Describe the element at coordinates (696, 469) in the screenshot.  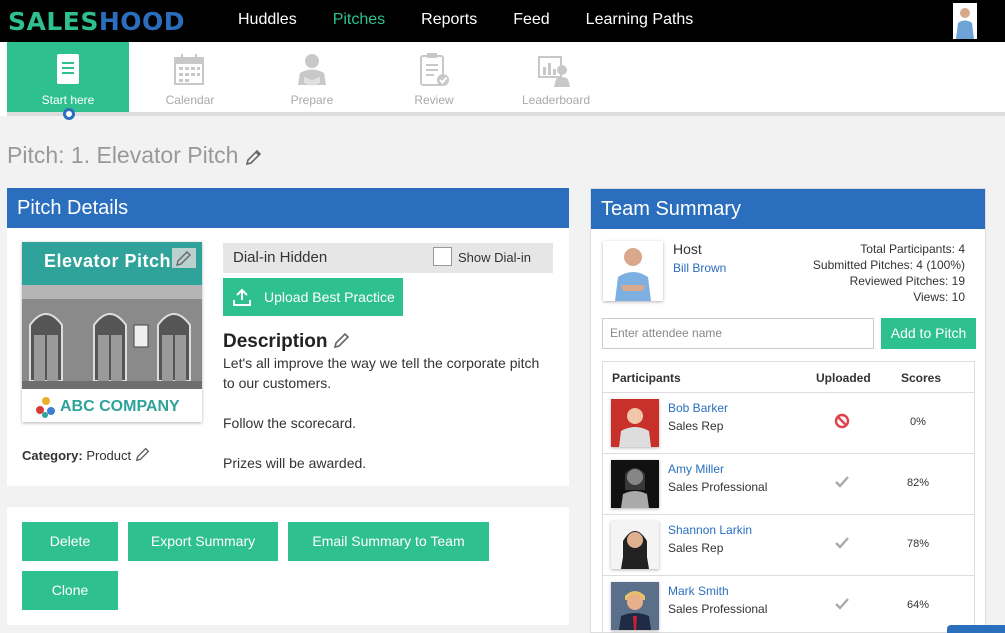
I see `participant-name: Amy Miller` at that location.